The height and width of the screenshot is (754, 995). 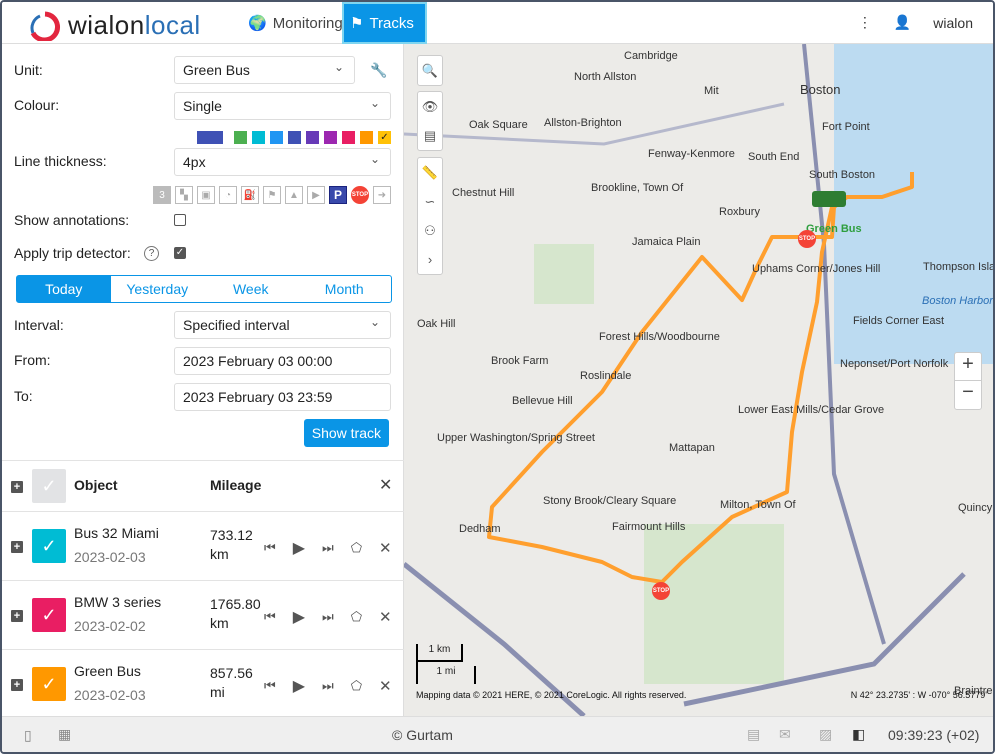 I want to click on apps-grid-icon: ▦, so click(x=64, y=734).